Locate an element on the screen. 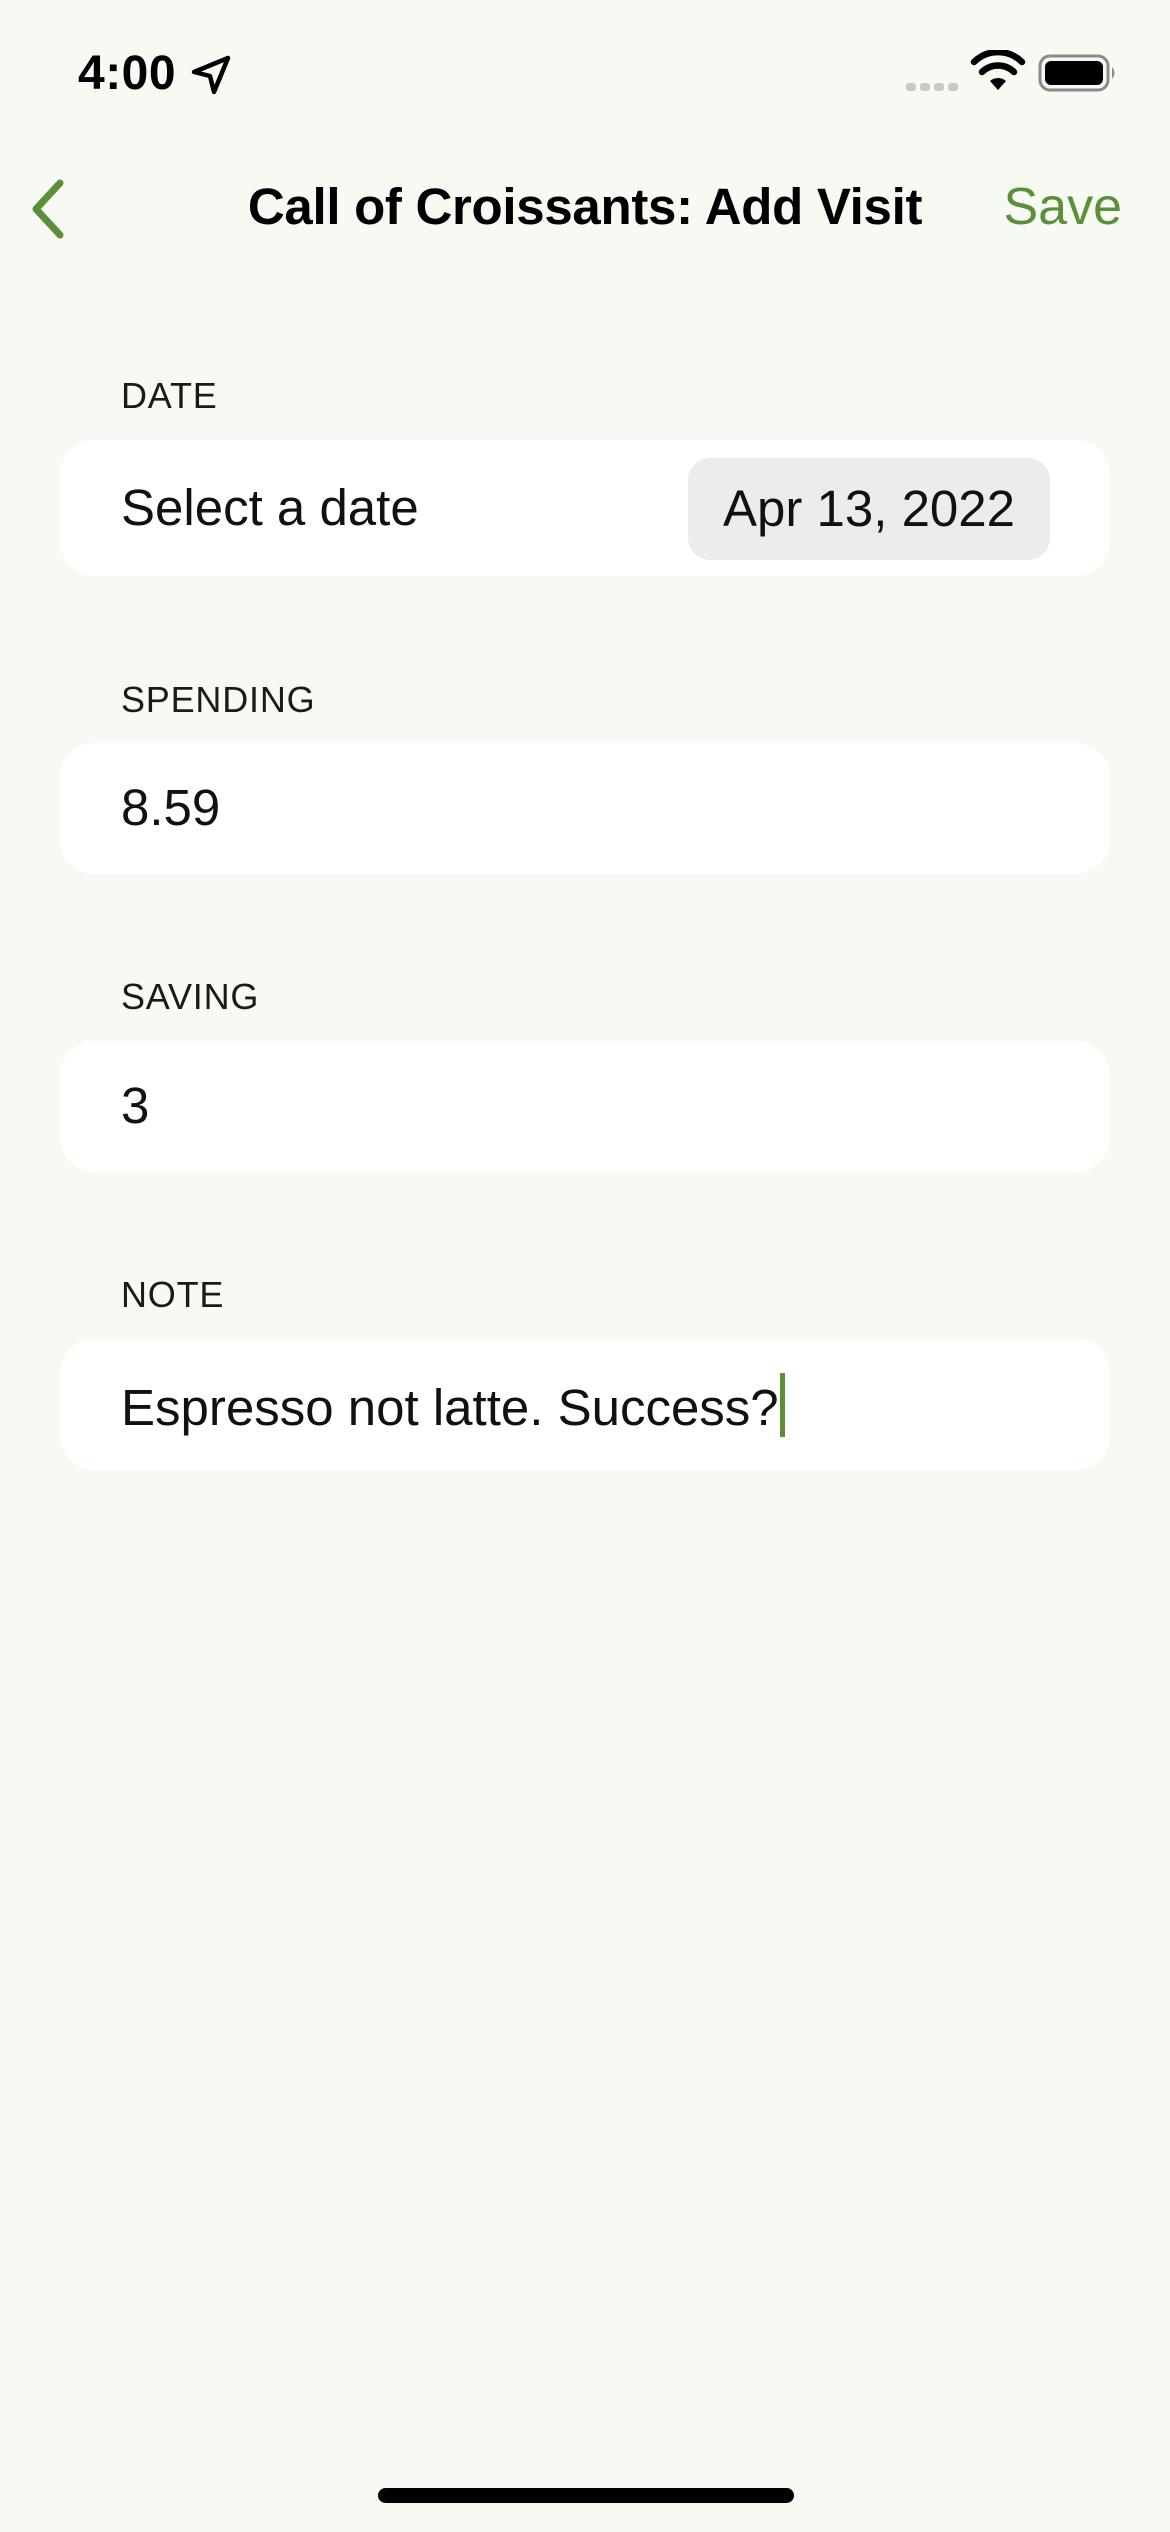  note-value-line: Espresso not latte. Success? is located at coordinates (453, 1406).